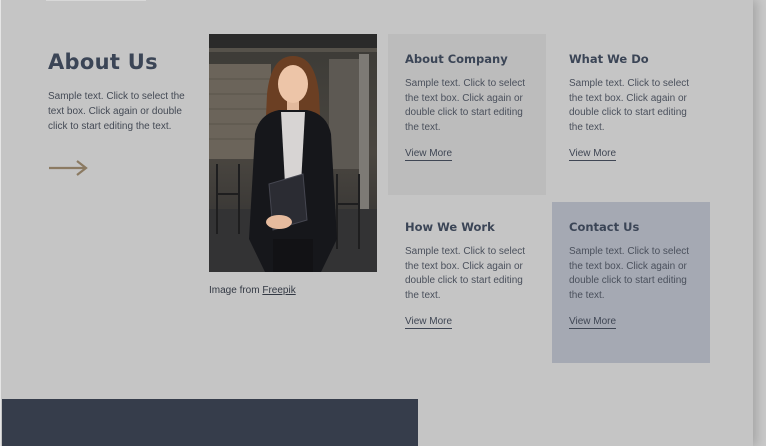  I want to click on woman-photo-illustration, so click(293, 153).